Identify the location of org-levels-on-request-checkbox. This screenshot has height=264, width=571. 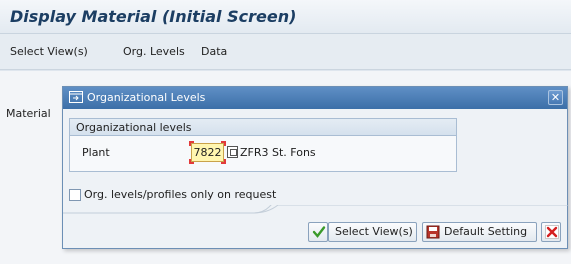
(75, 195).